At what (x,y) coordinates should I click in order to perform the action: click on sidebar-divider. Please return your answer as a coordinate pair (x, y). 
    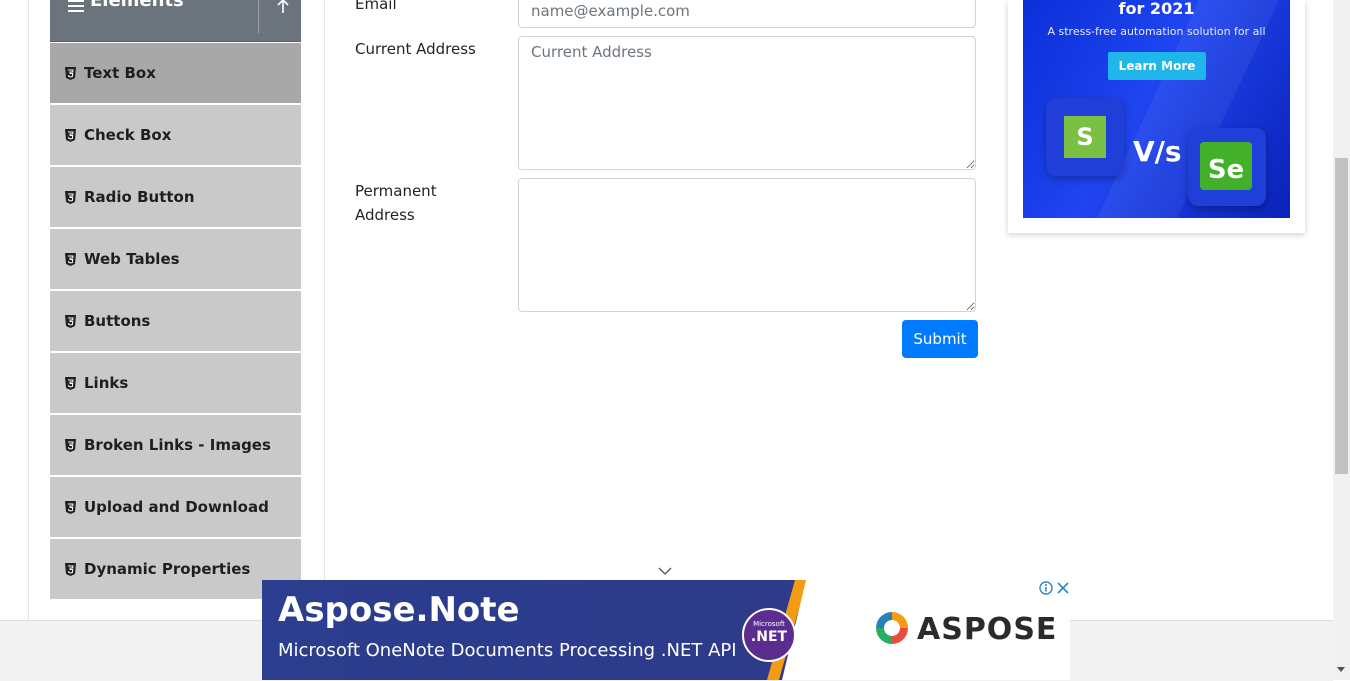
    Looking at the image, I should click on (324, 310).